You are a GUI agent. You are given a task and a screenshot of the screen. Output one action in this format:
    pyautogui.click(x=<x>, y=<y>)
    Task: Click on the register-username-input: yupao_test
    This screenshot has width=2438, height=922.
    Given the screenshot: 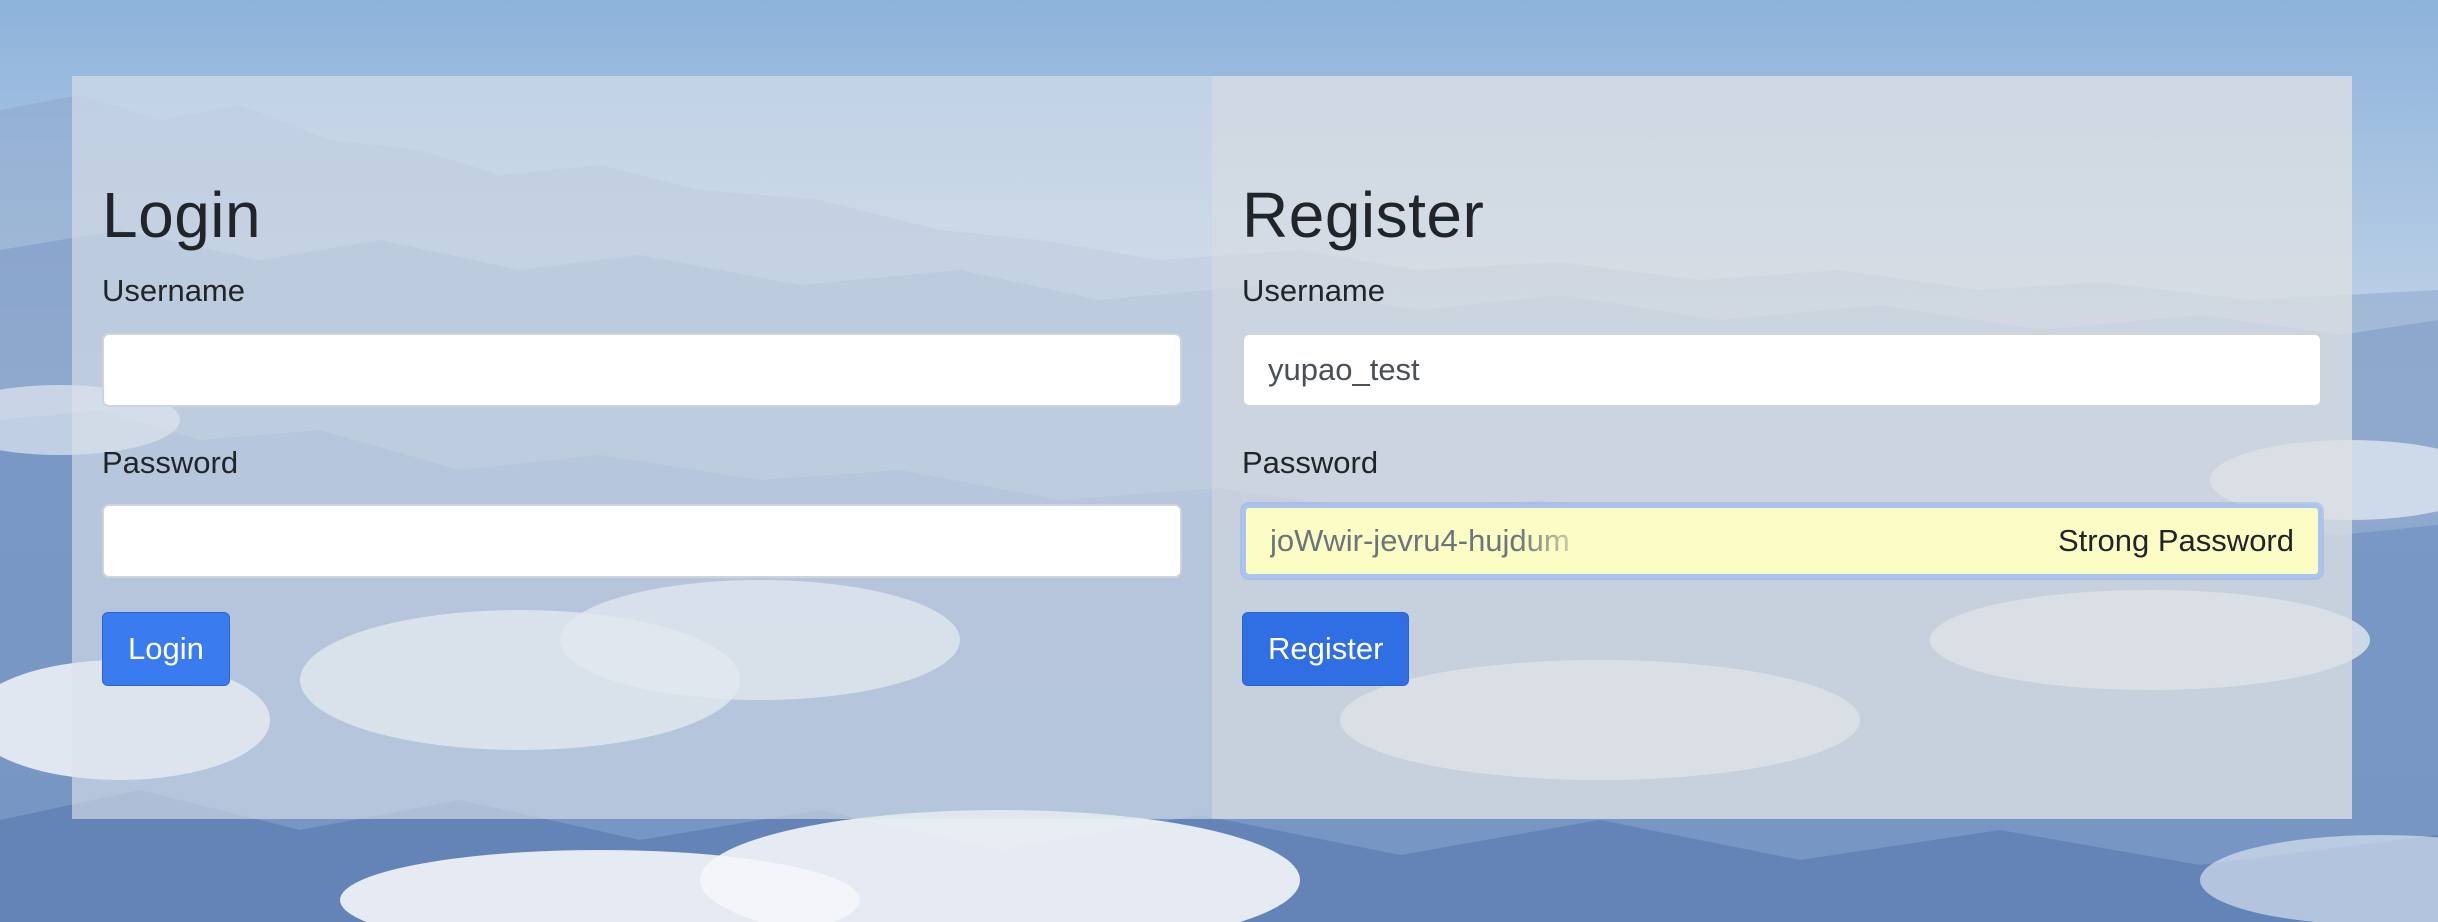 What is the action you would take?
    pyautogui.click(x=1782, y=370)
    